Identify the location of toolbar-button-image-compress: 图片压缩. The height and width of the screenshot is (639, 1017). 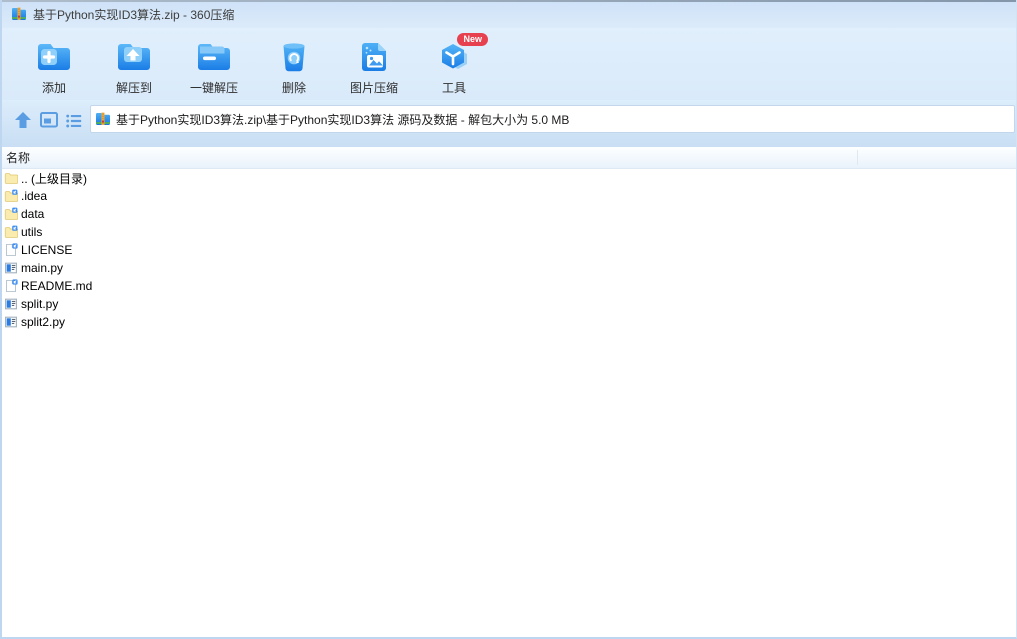
(374, 65).